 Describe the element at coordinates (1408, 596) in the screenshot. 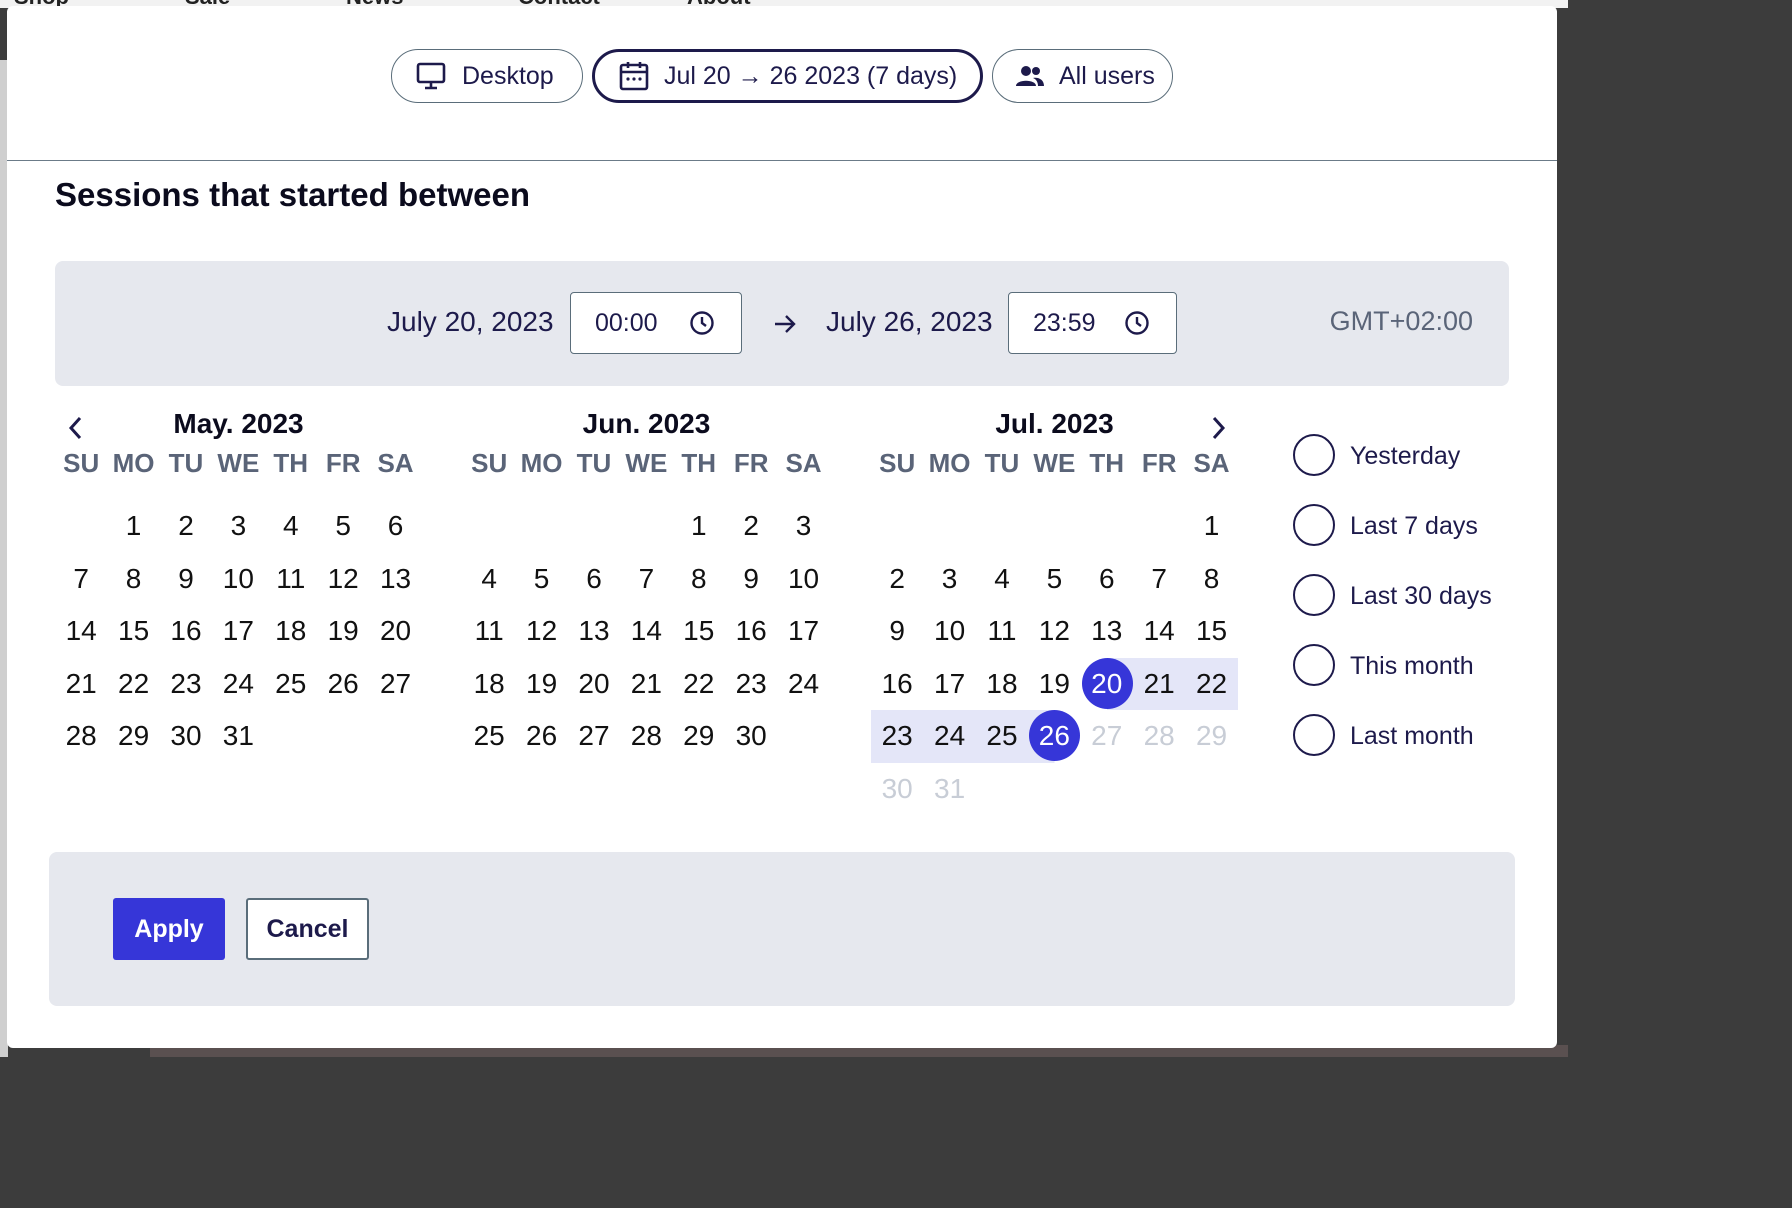

I see `preset-last-30-days: Last 30 days` at that location.